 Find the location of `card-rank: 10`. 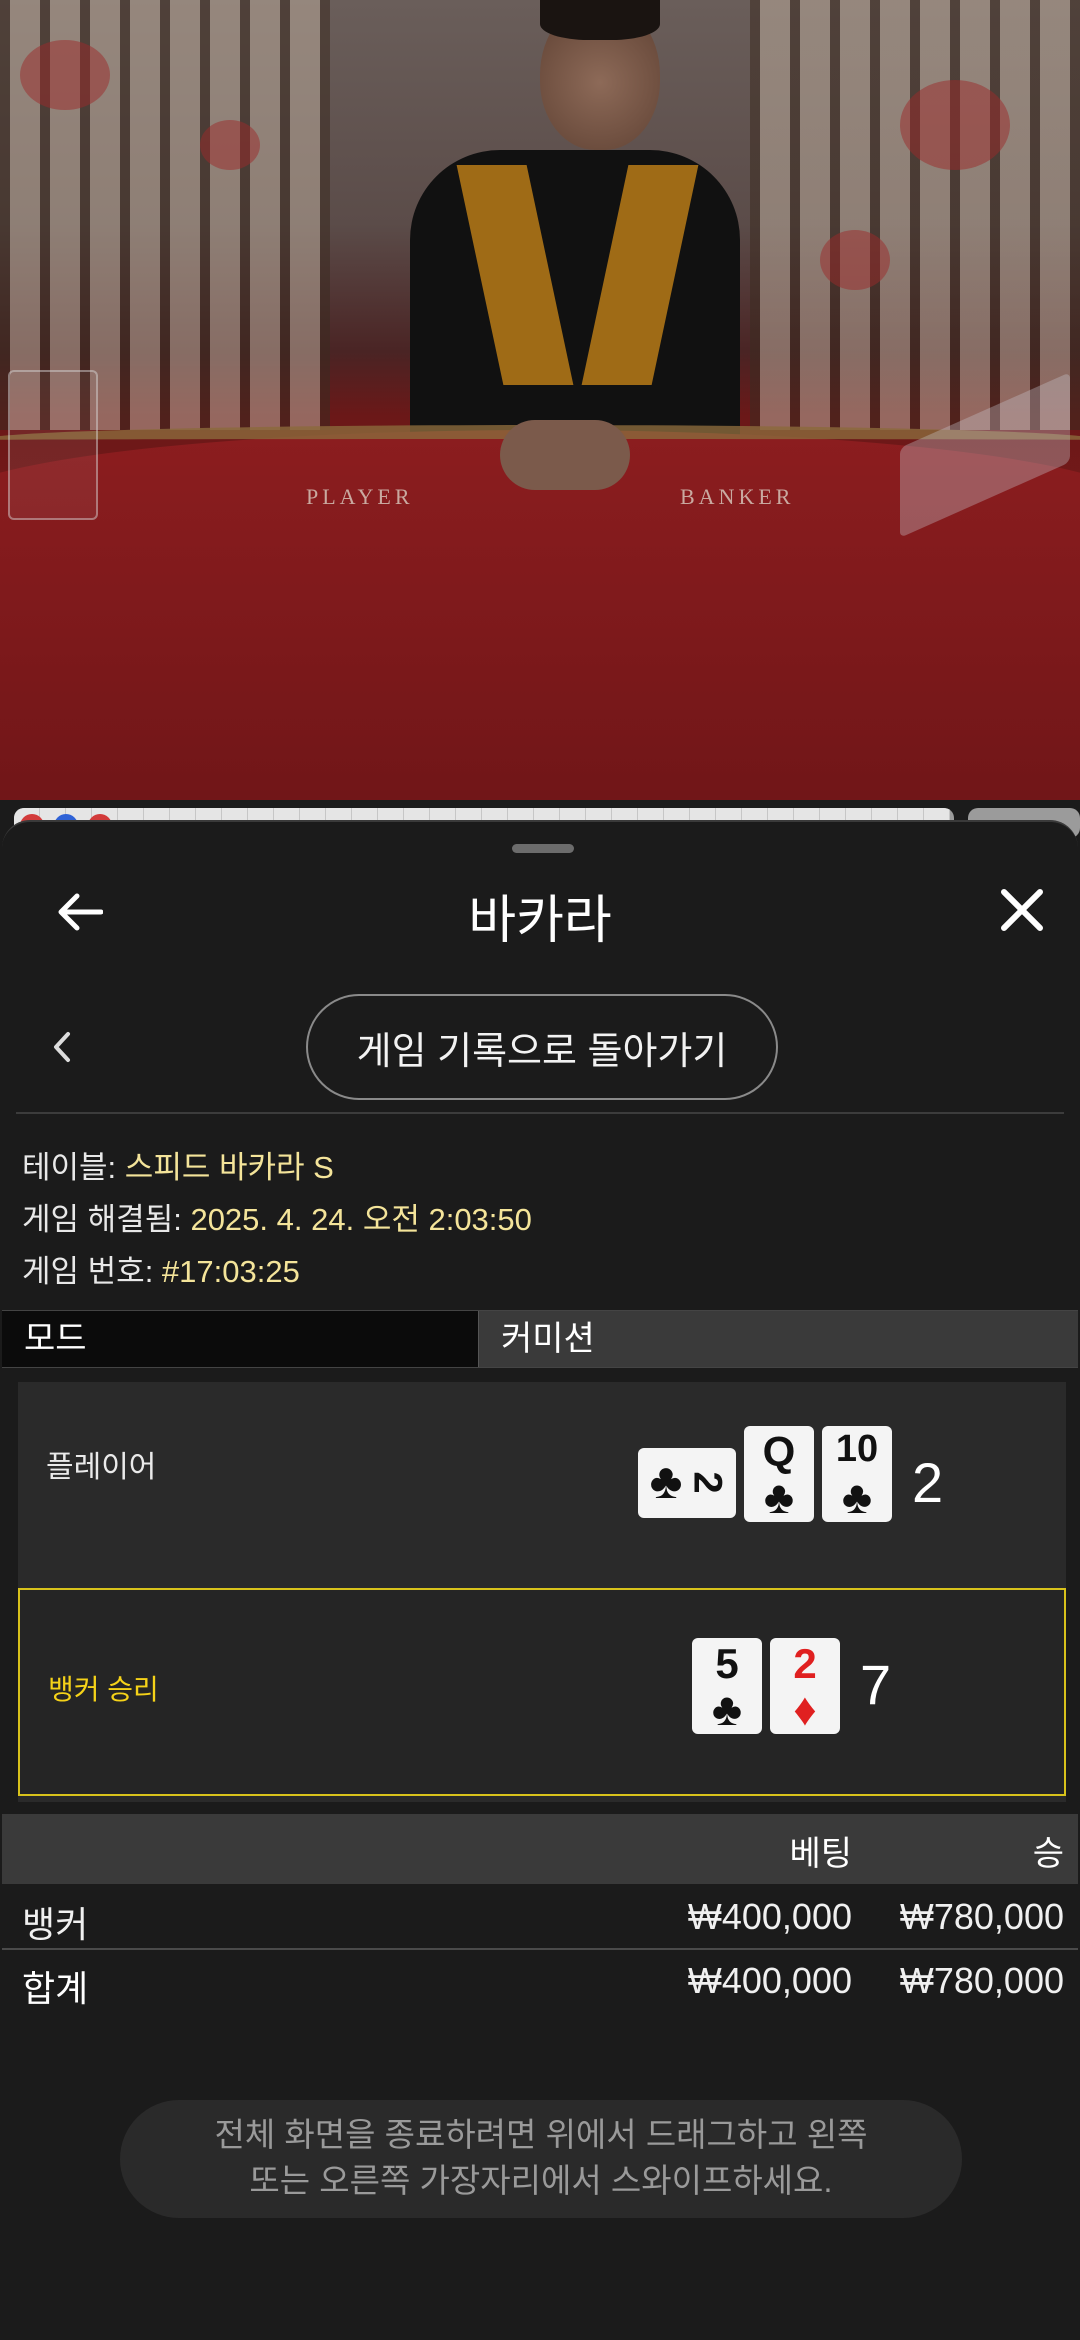

card-rank: 10 is located at coordinates (857, 1449).